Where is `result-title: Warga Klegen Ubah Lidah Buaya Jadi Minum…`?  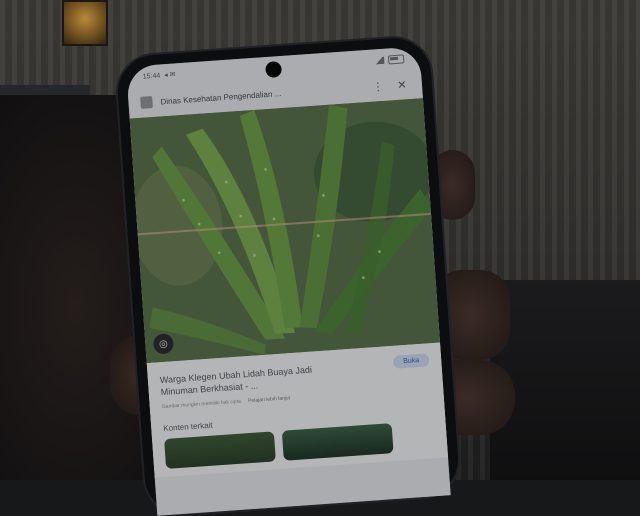
result-title: Warga Klegen Ubah Lidah Buaya Jadi Minum… is located at coordinates (245, 380).